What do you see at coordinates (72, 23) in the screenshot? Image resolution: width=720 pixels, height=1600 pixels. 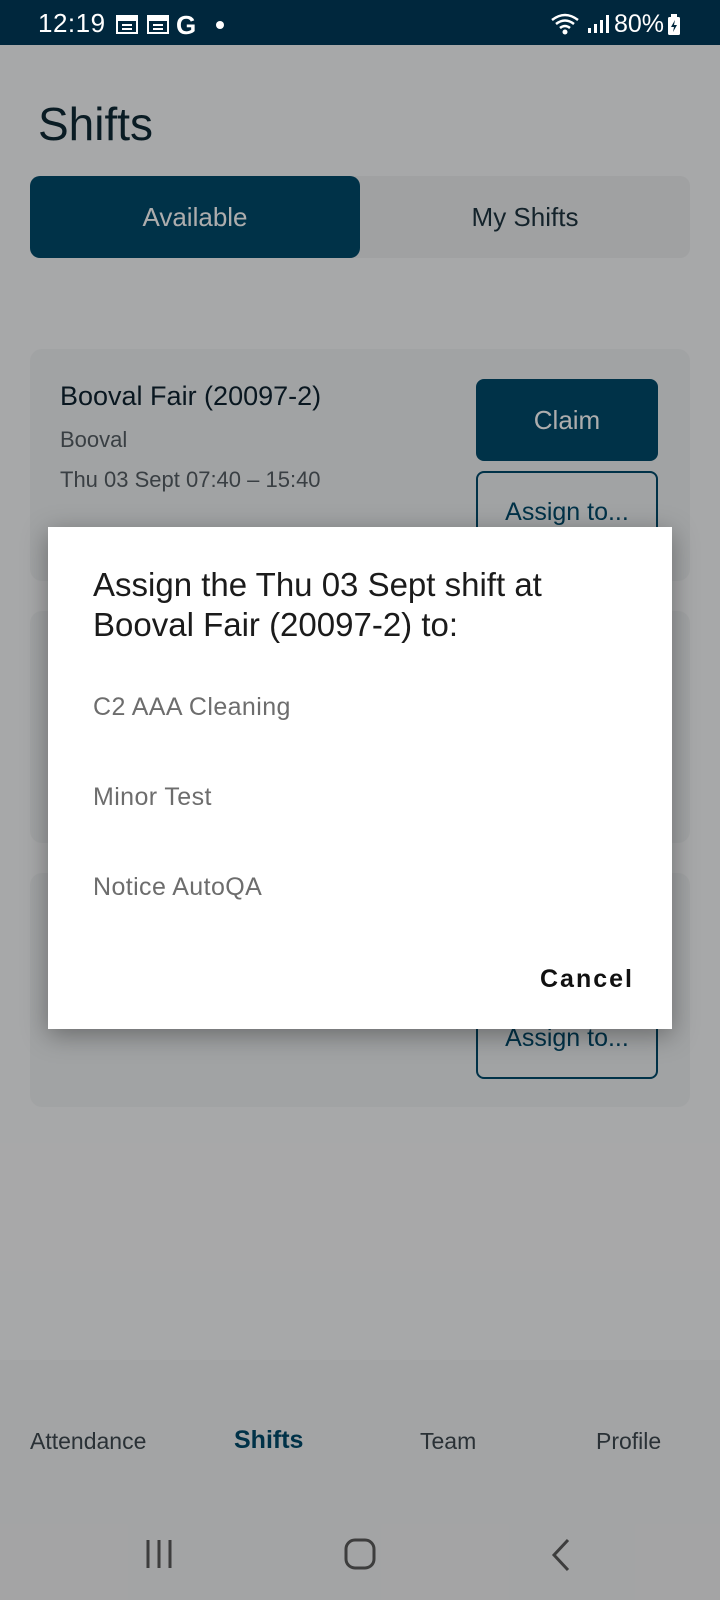 I see `status-time: 12:19` at bounding box center [72, 23].